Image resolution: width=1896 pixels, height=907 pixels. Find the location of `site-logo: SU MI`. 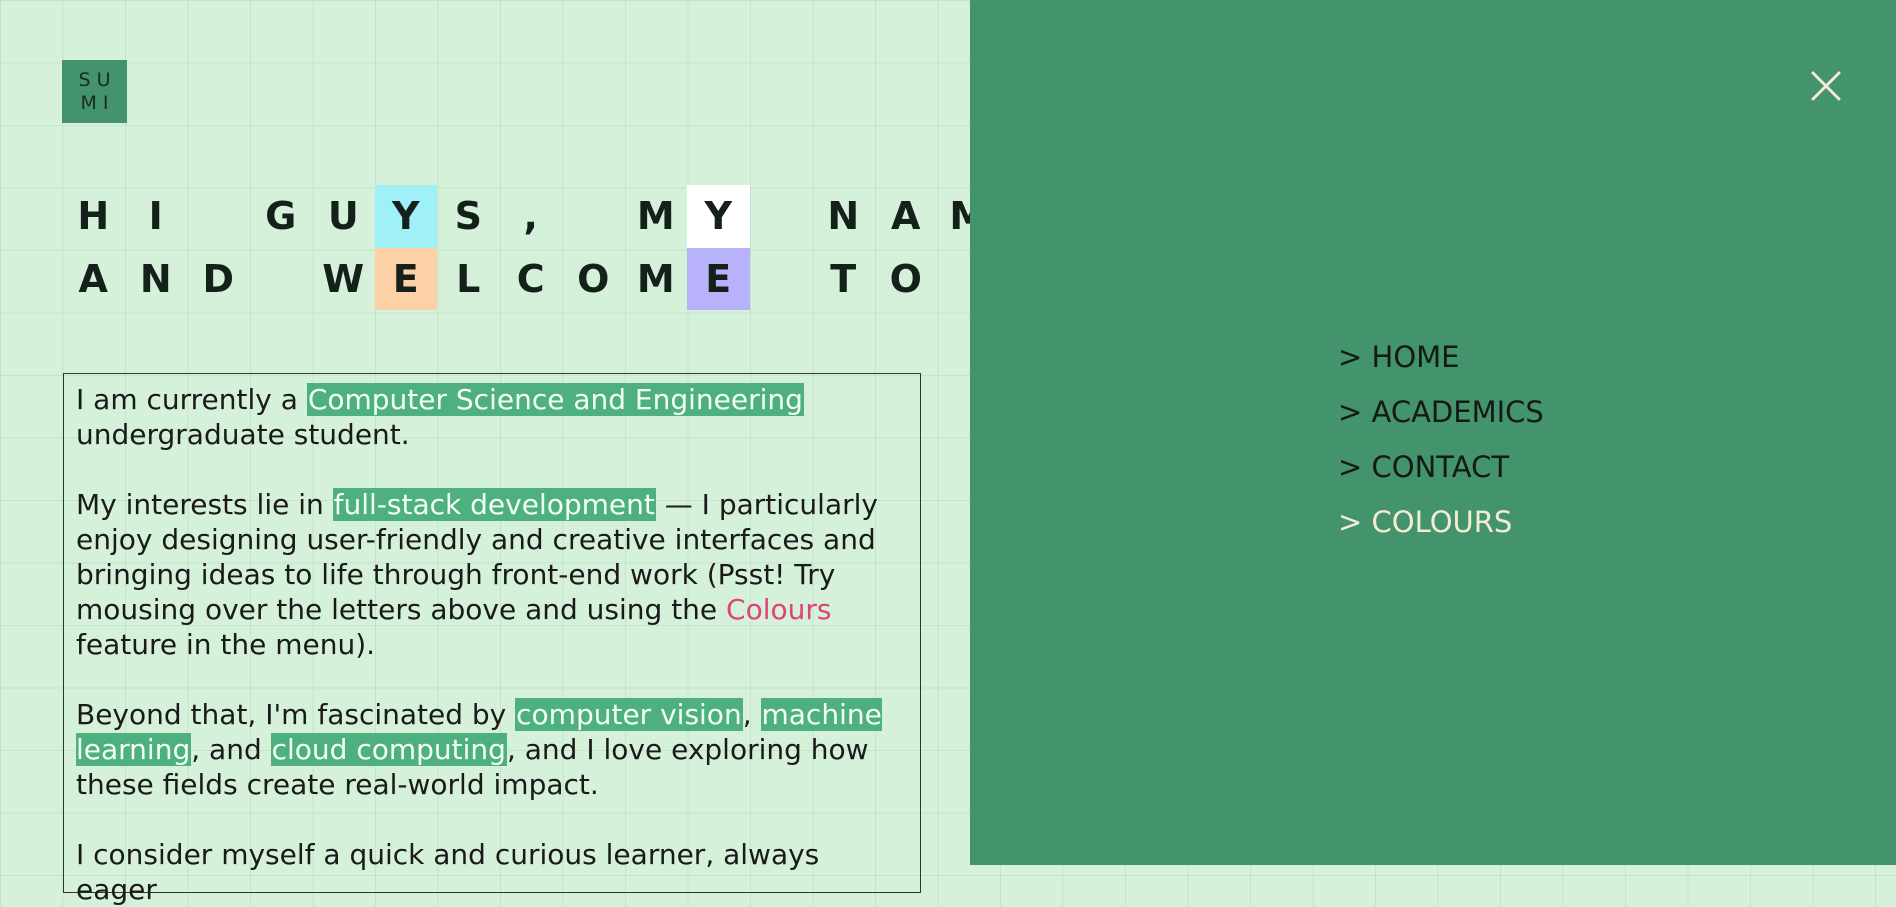

site-logo: SU MI is located at coordinates (94, 91).